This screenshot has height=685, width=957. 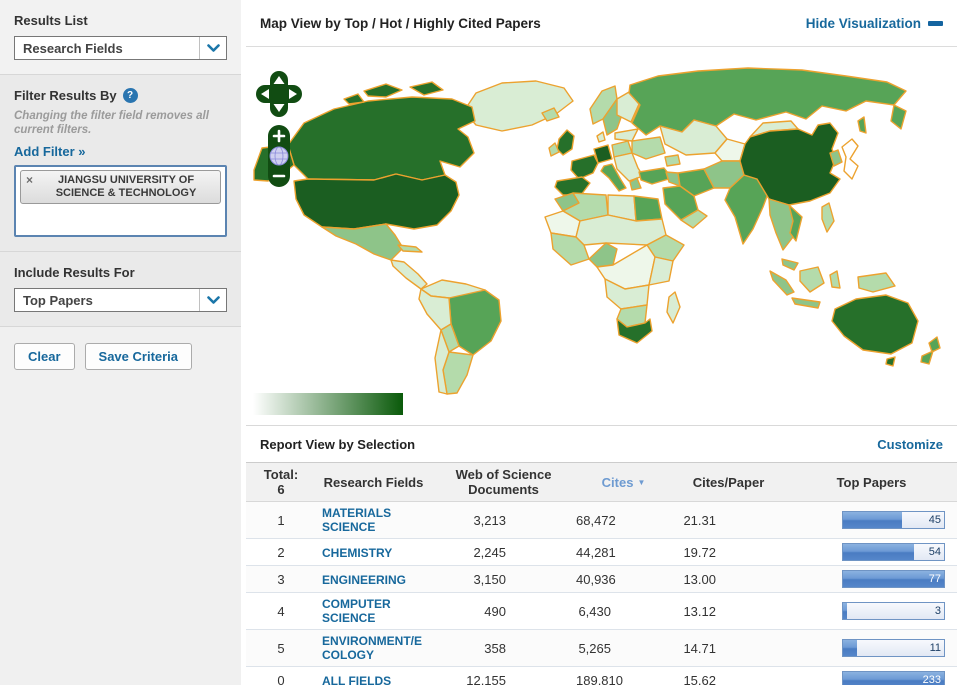 What do you see at coordinates (58, 300) in the screenshot?
I see `include-results-value: Top Papers` at bounding box center [58, 300].